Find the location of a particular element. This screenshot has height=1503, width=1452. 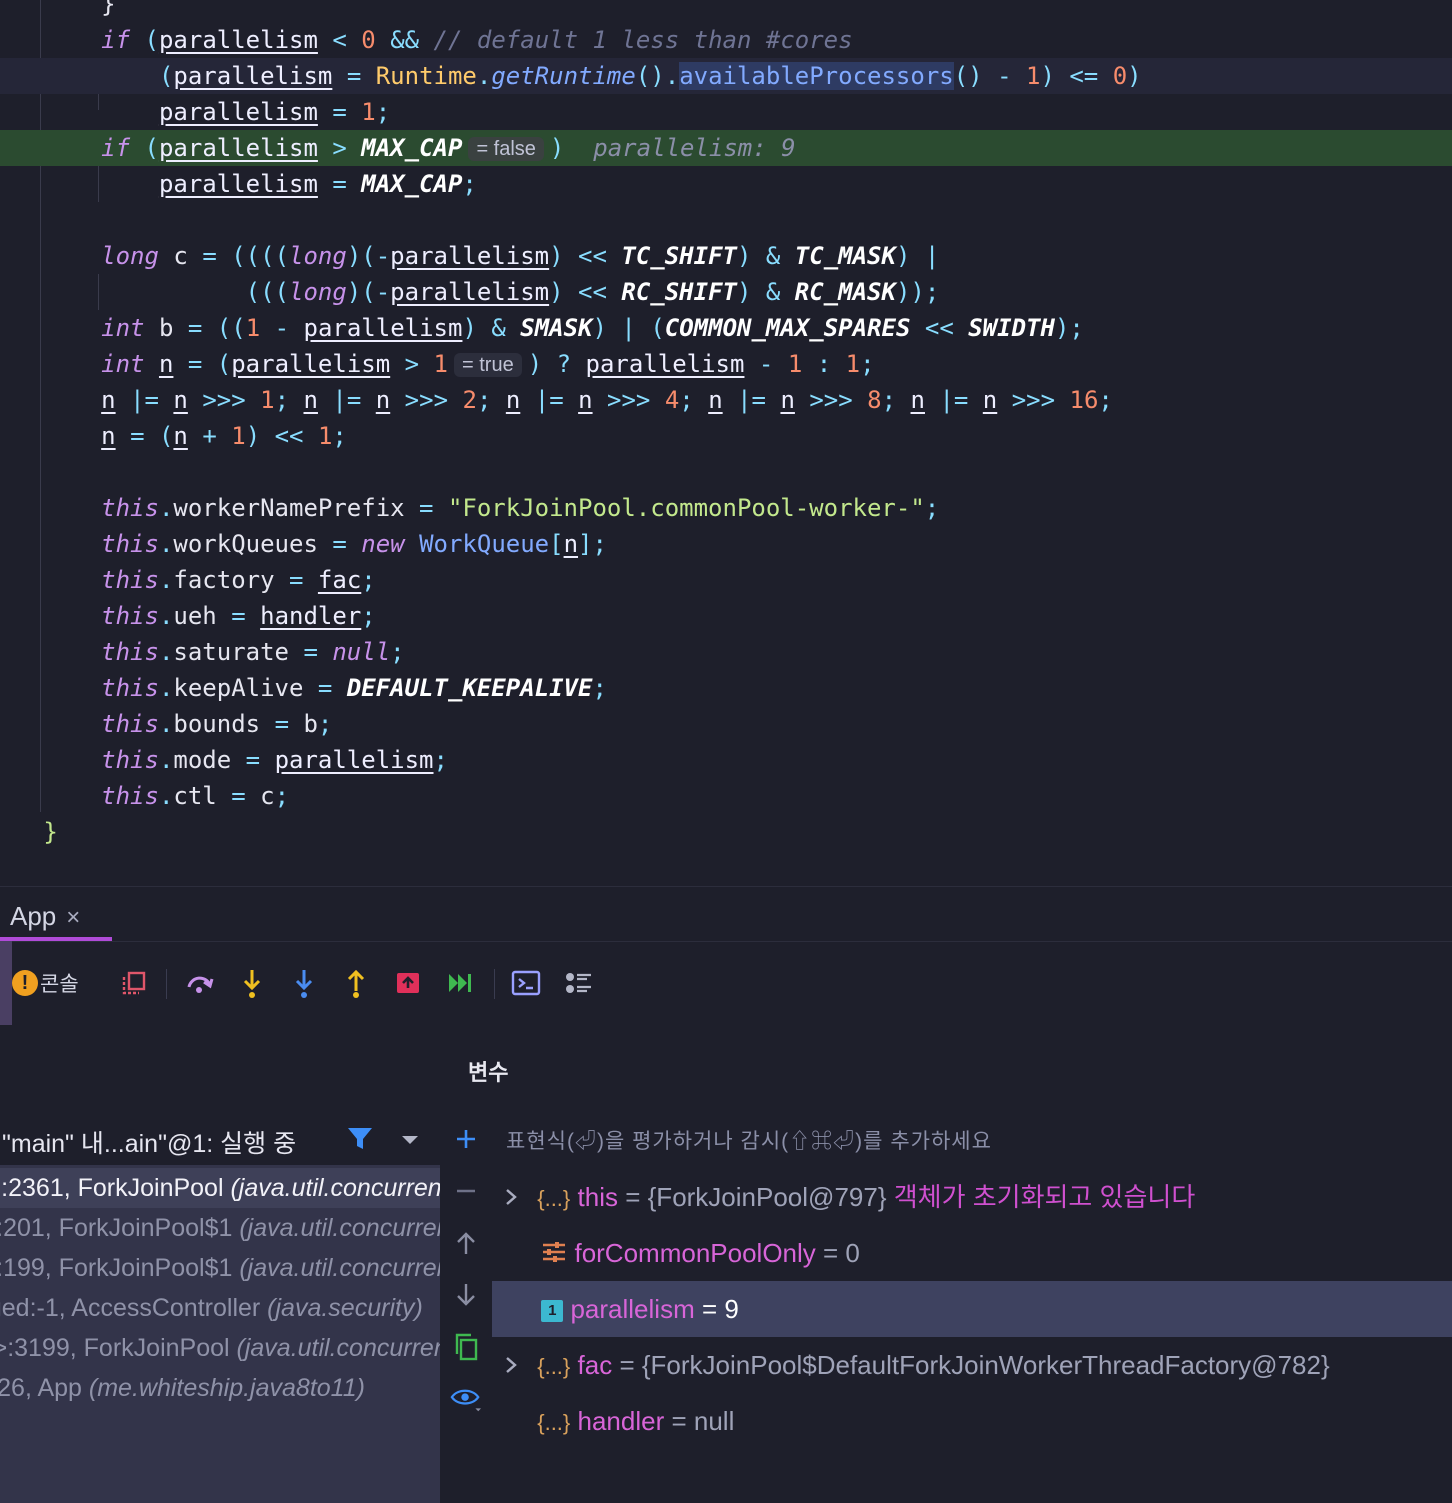

frames-layout-icon is located at coordinates (134, 983).